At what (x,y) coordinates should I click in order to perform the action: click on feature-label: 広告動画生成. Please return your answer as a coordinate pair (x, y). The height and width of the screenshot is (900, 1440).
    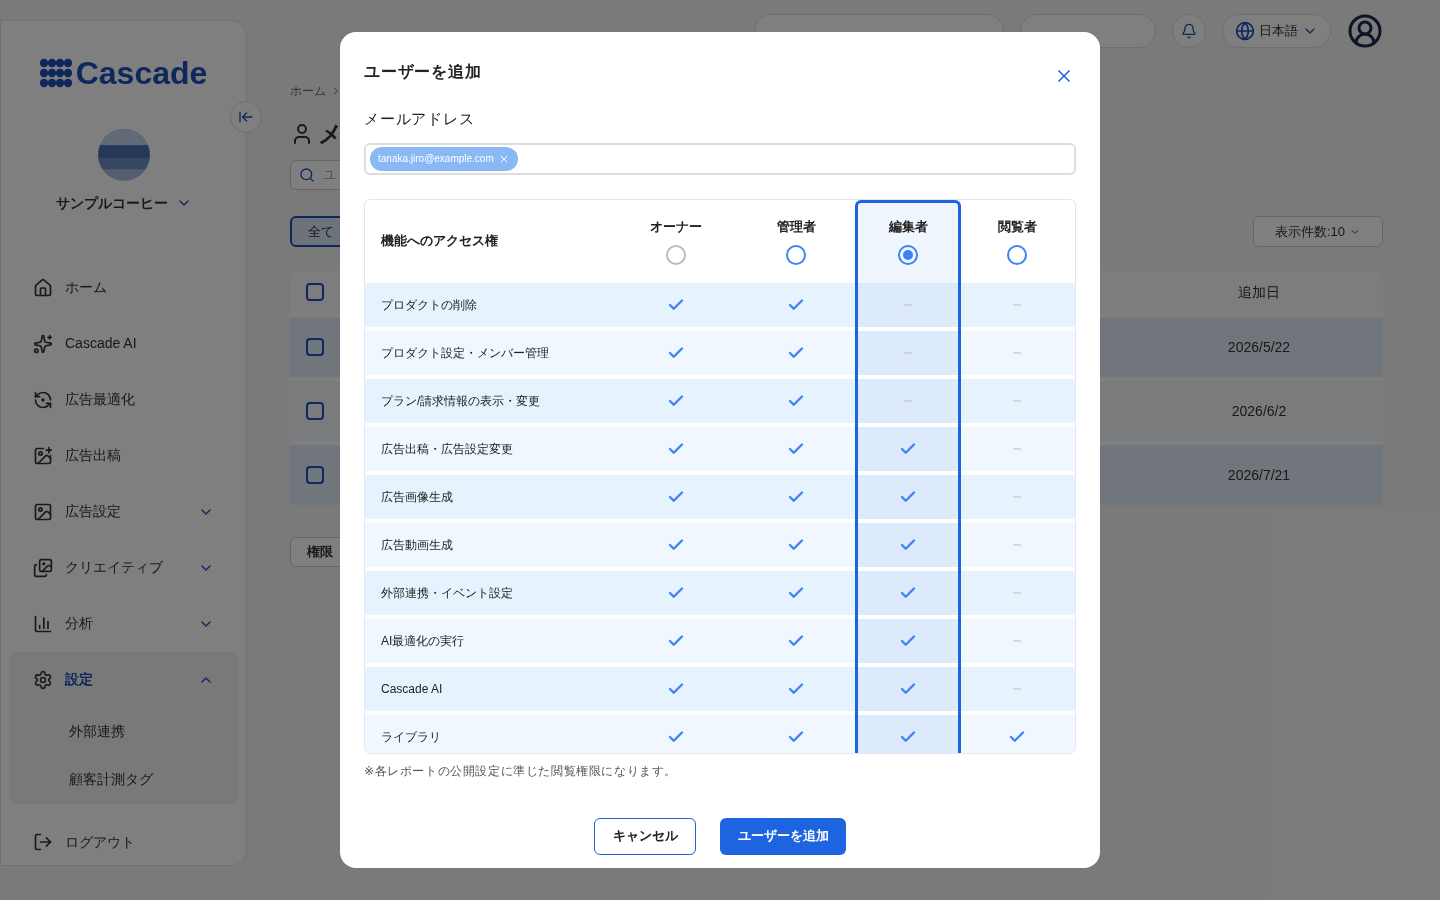
    Looking at the image, I should click on (417, 545).